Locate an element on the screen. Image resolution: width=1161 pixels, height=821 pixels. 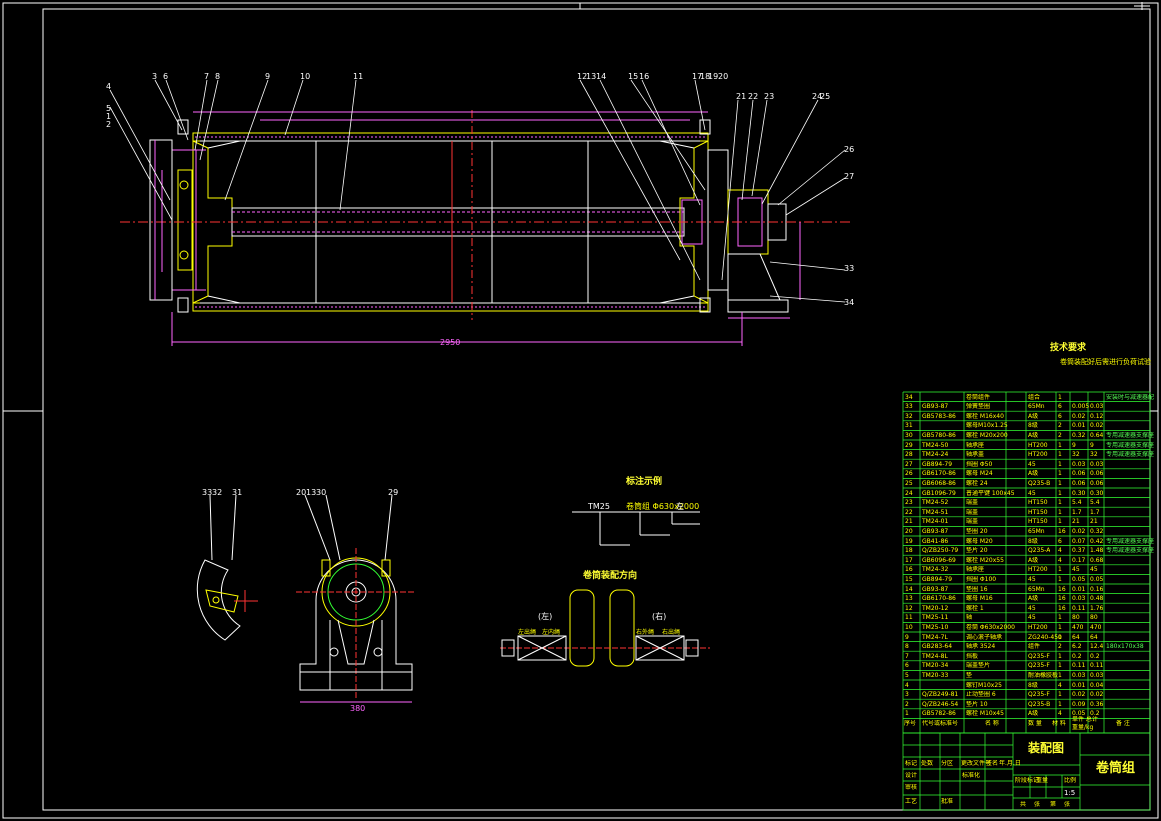
bom-header-qty: 数 量 is located at coordinates (1035, 723).